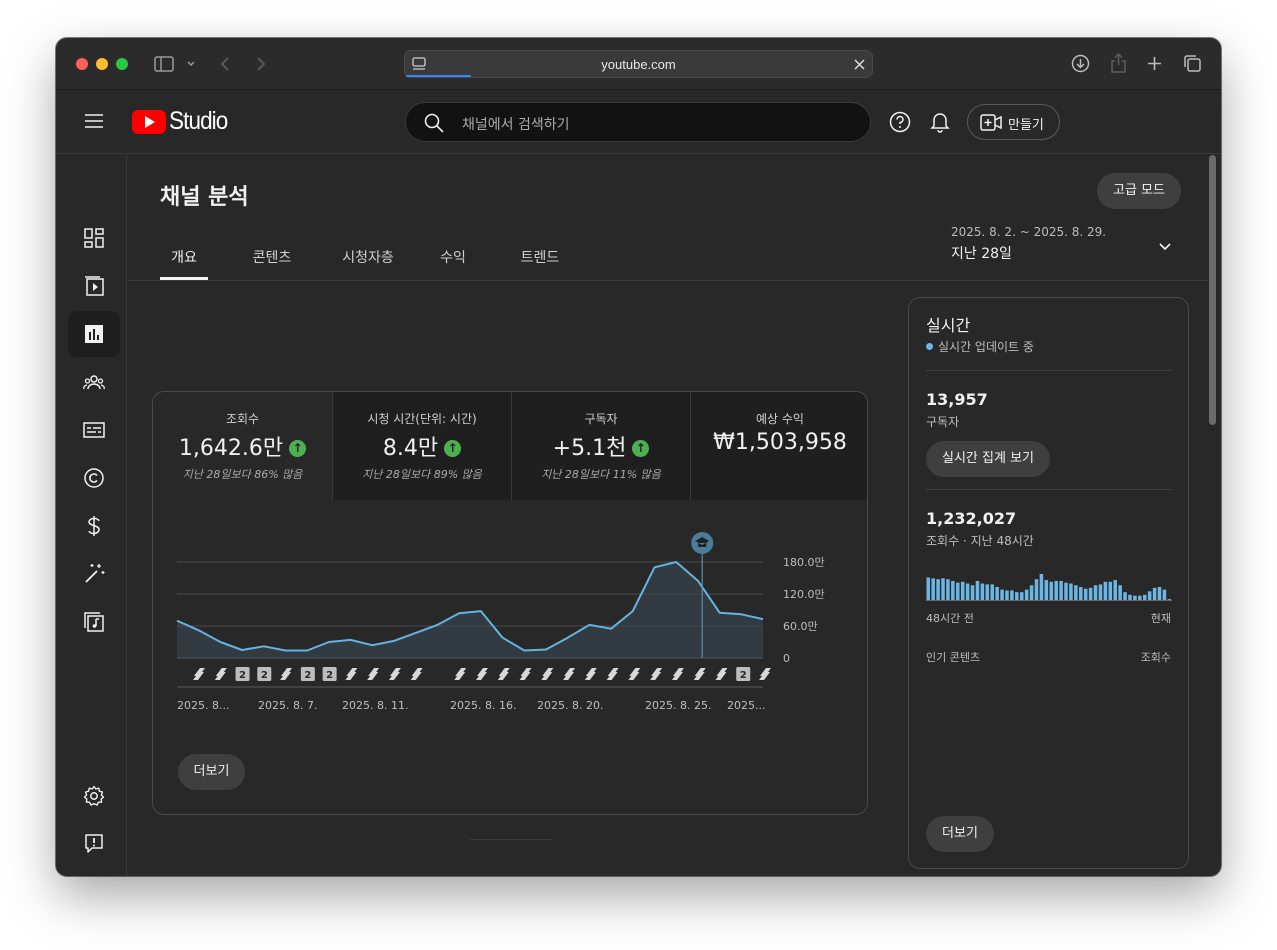  Describe the element at coordinates (368, 257) in the screenshot. I see `tab-audience: 시청자층` at that location.